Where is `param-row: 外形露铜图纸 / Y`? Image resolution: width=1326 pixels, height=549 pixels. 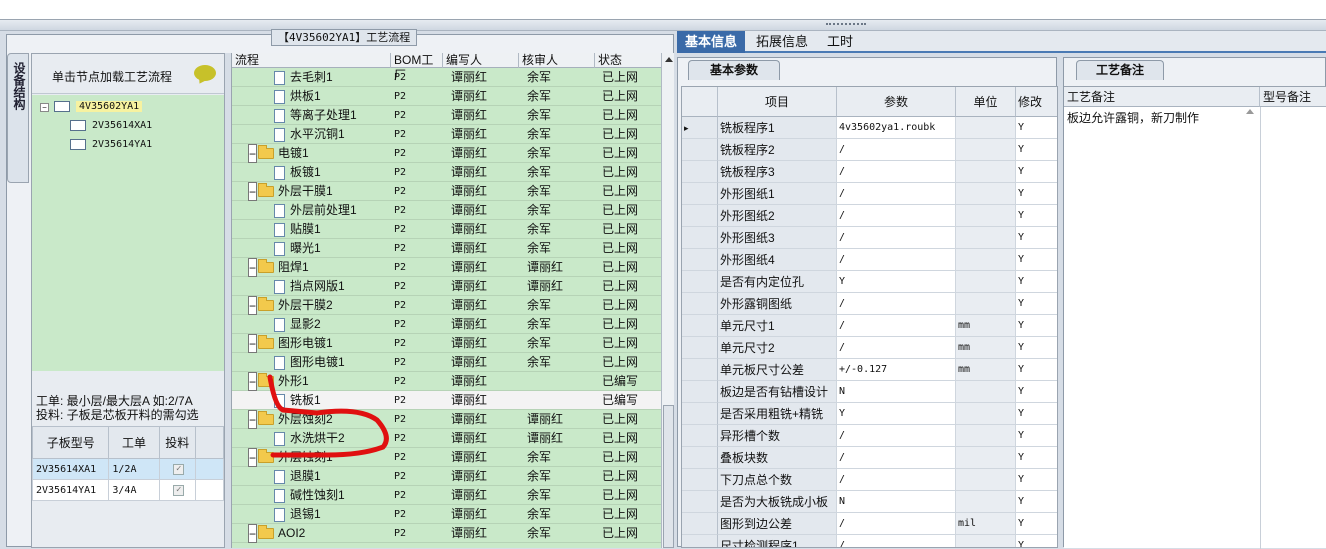 param-row: 外形露铜图纸 / Y is located at coordinates (869, 304).